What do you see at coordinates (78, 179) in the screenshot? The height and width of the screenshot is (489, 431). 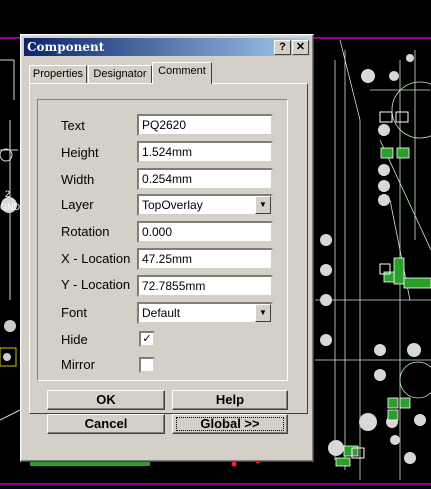 I see `width-label: Width` at bounding box center [78, 179].